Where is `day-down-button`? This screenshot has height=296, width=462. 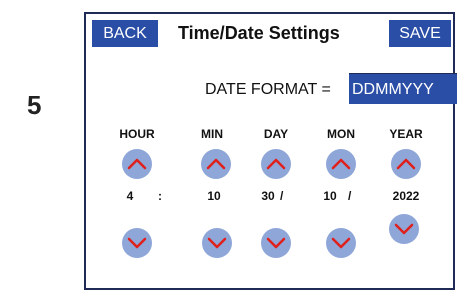
day-down-button is located at coordinates (276, 243).